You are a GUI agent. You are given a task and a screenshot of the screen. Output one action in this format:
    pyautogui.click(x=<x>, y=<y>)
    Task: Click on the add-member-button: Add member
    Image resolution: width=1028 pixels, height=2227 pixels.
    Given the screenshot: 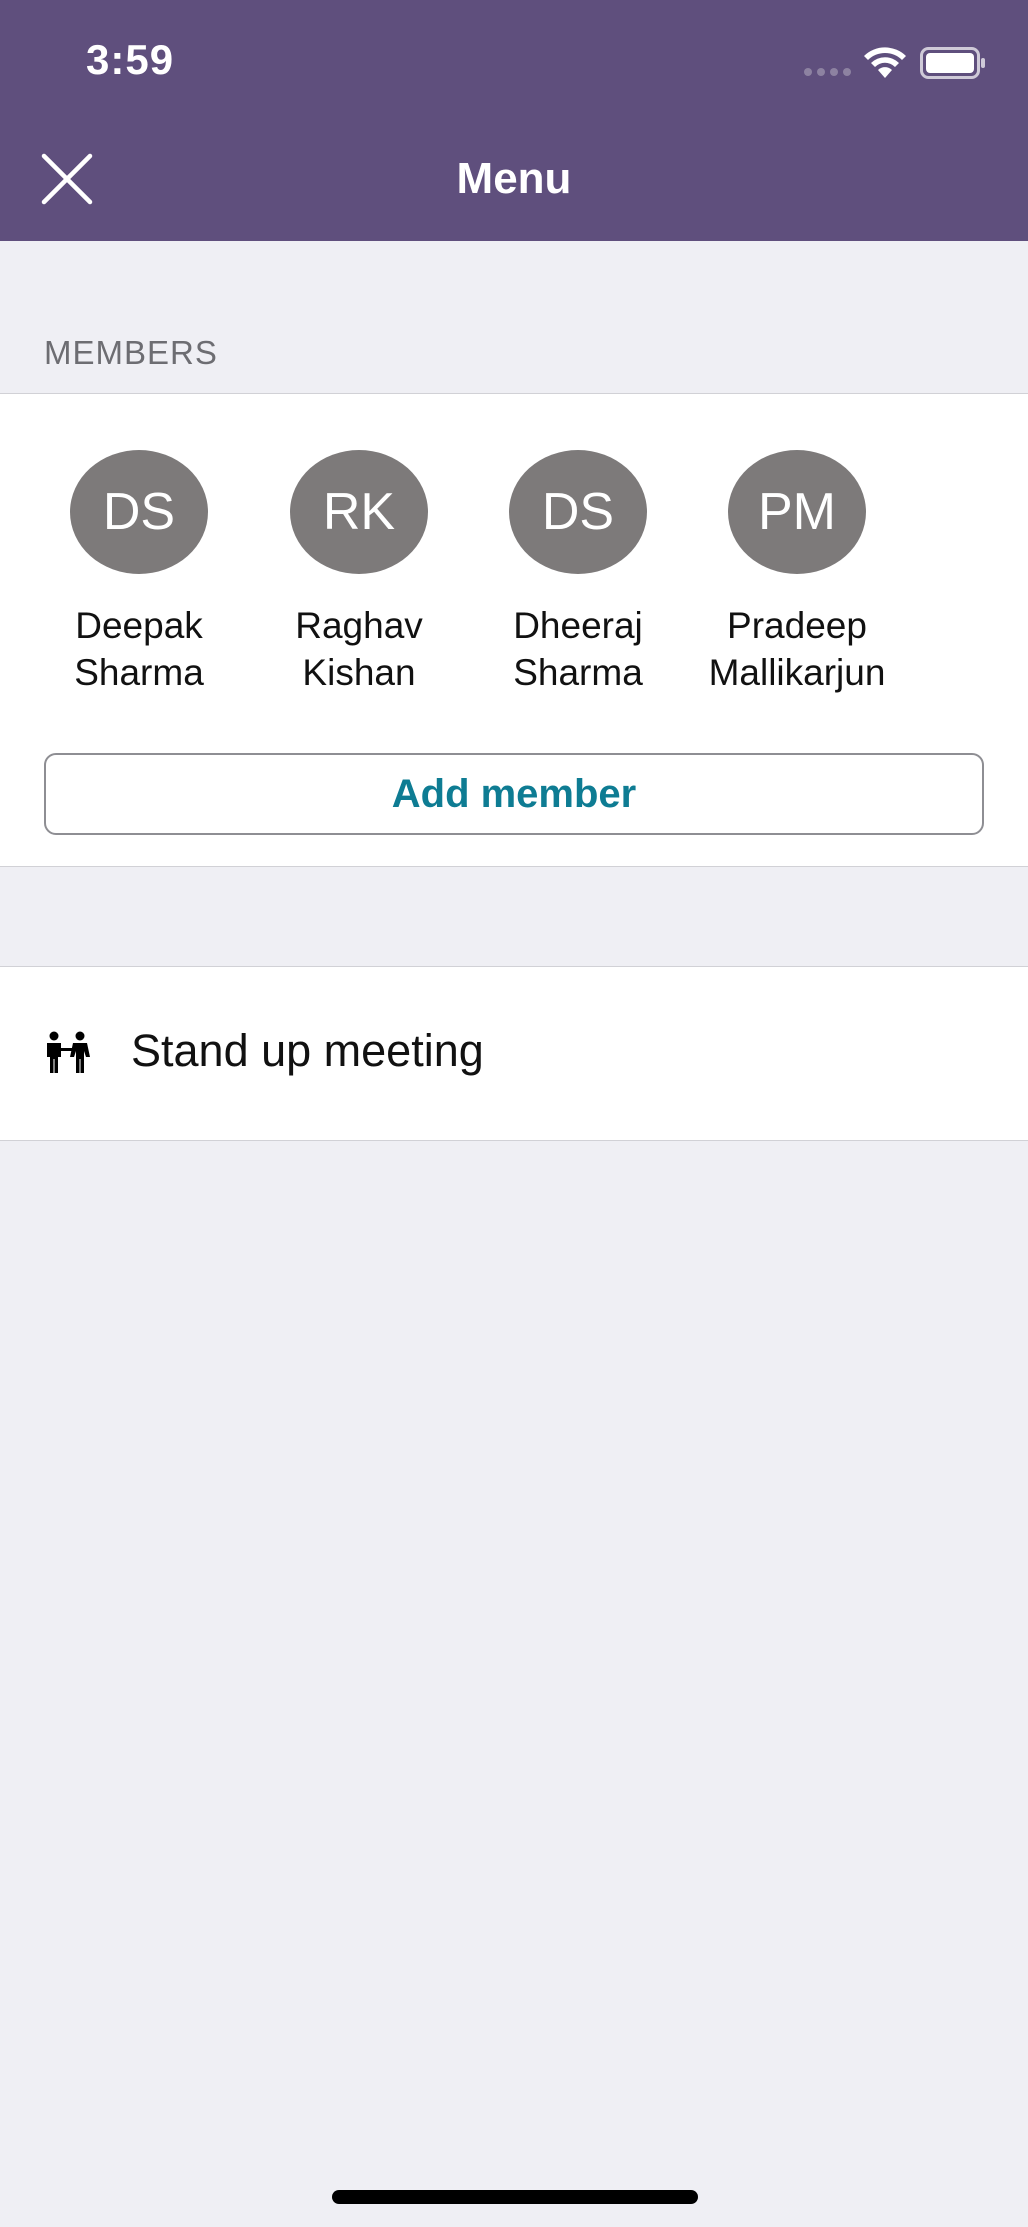 What is the action you would take?
    pyautogui.click(x=514, y=794)
    